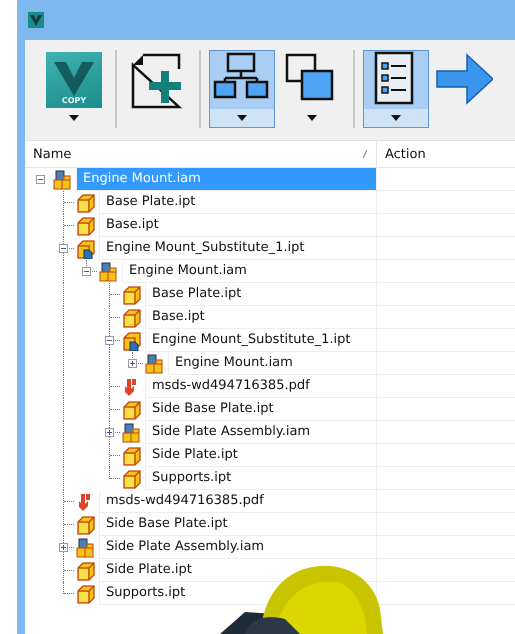 The width and height of the screenshot is (515, 634). I want to click on sort-icon, so click(365, 154).